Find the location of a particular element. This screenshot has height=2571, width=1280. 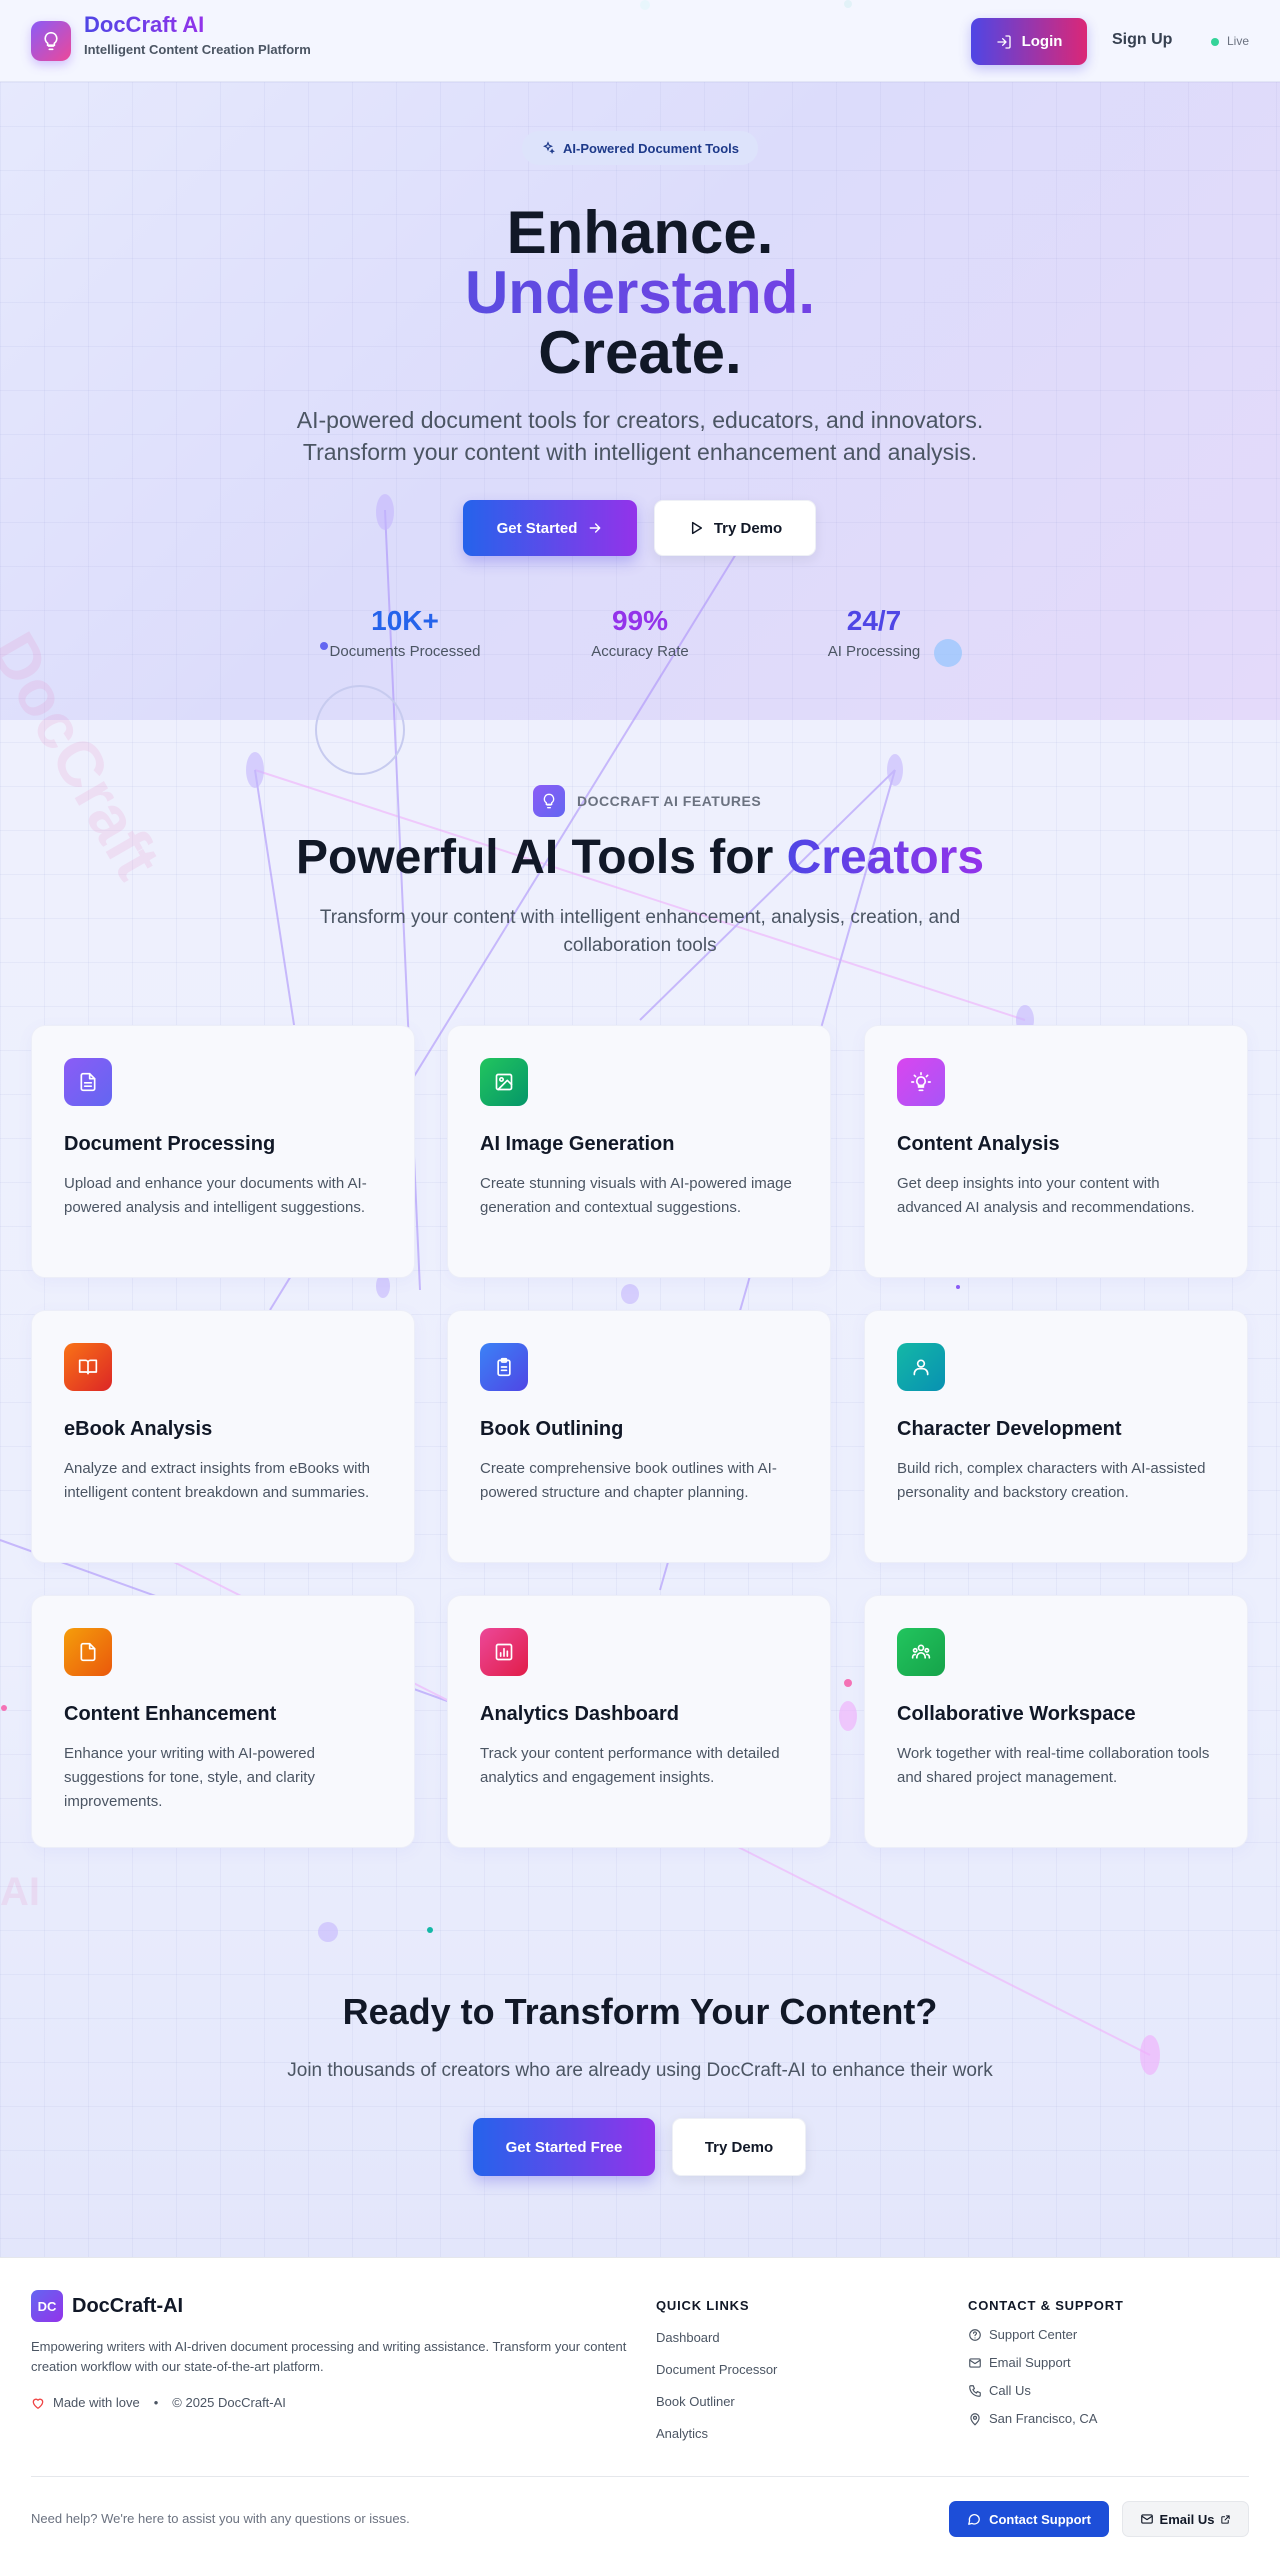

get-started-label: Get Started is located at coordinates (537, 528).